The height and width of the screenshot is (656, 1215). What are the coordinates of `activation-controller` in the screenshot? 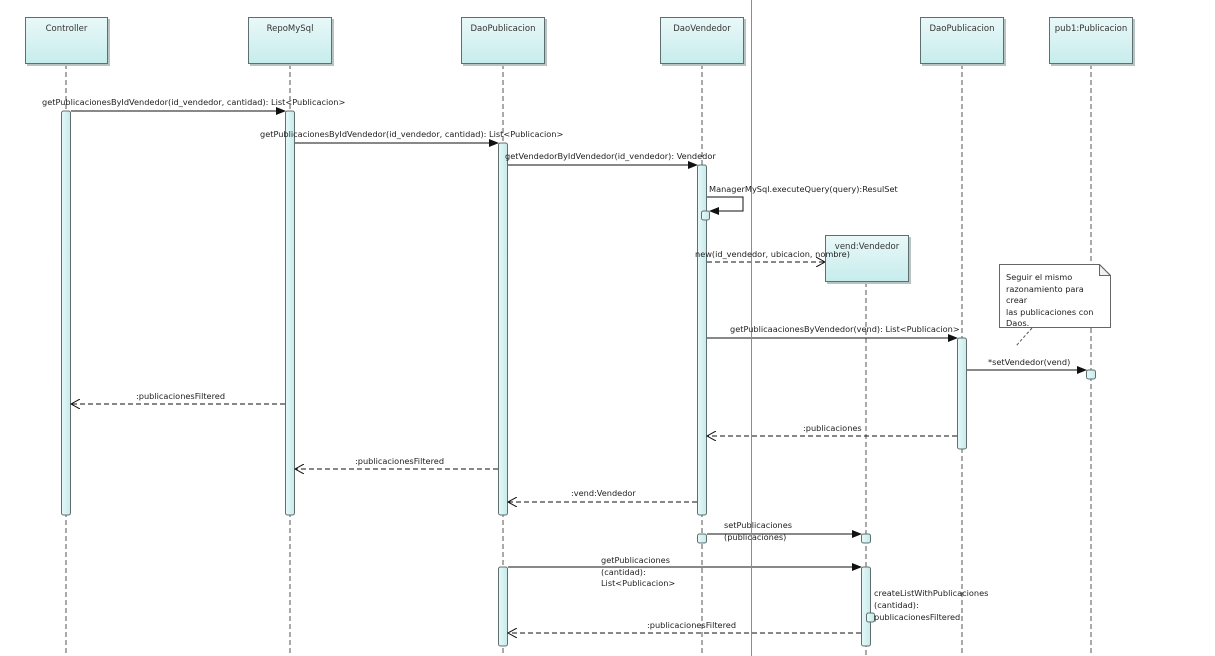 It's located at (66, 313).